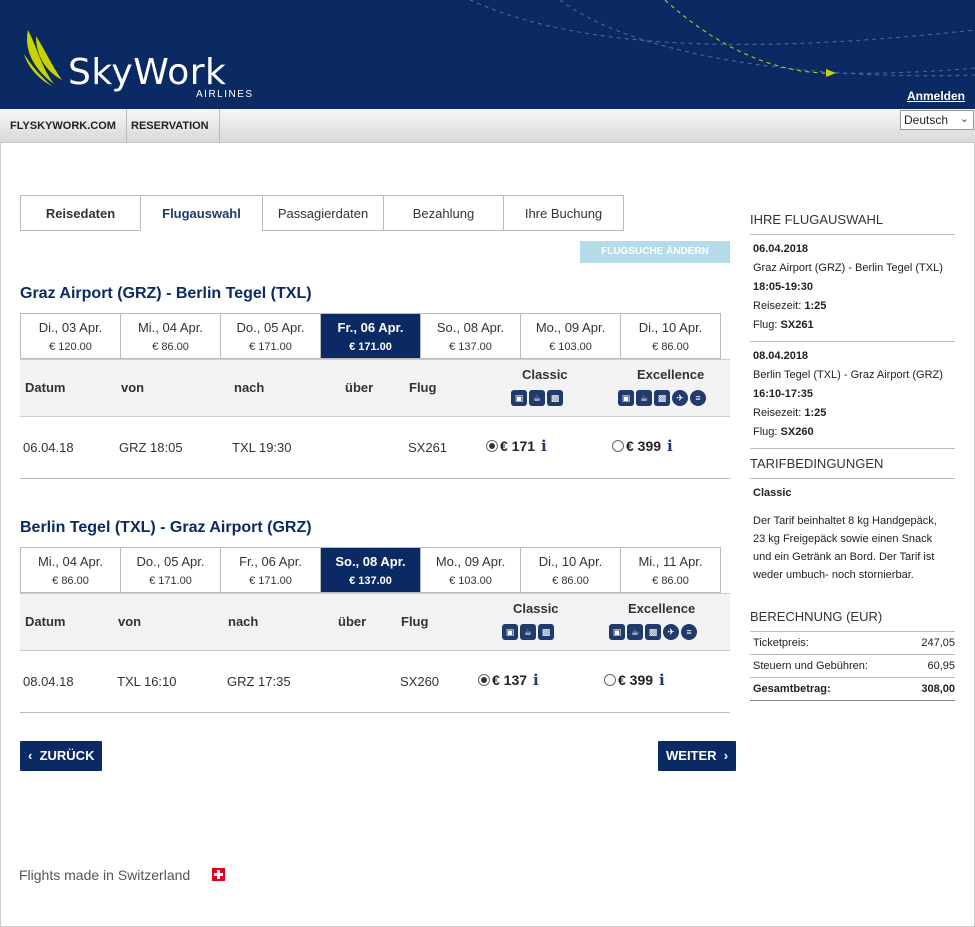 This screenshot has width=975, height=927. What do you see at coordinates (848, 268) in the screenshot?
I see `leg-route: Graz Airport (GRZ) - Berlin Tegel (TXL)` at bounding box center [848, 268].